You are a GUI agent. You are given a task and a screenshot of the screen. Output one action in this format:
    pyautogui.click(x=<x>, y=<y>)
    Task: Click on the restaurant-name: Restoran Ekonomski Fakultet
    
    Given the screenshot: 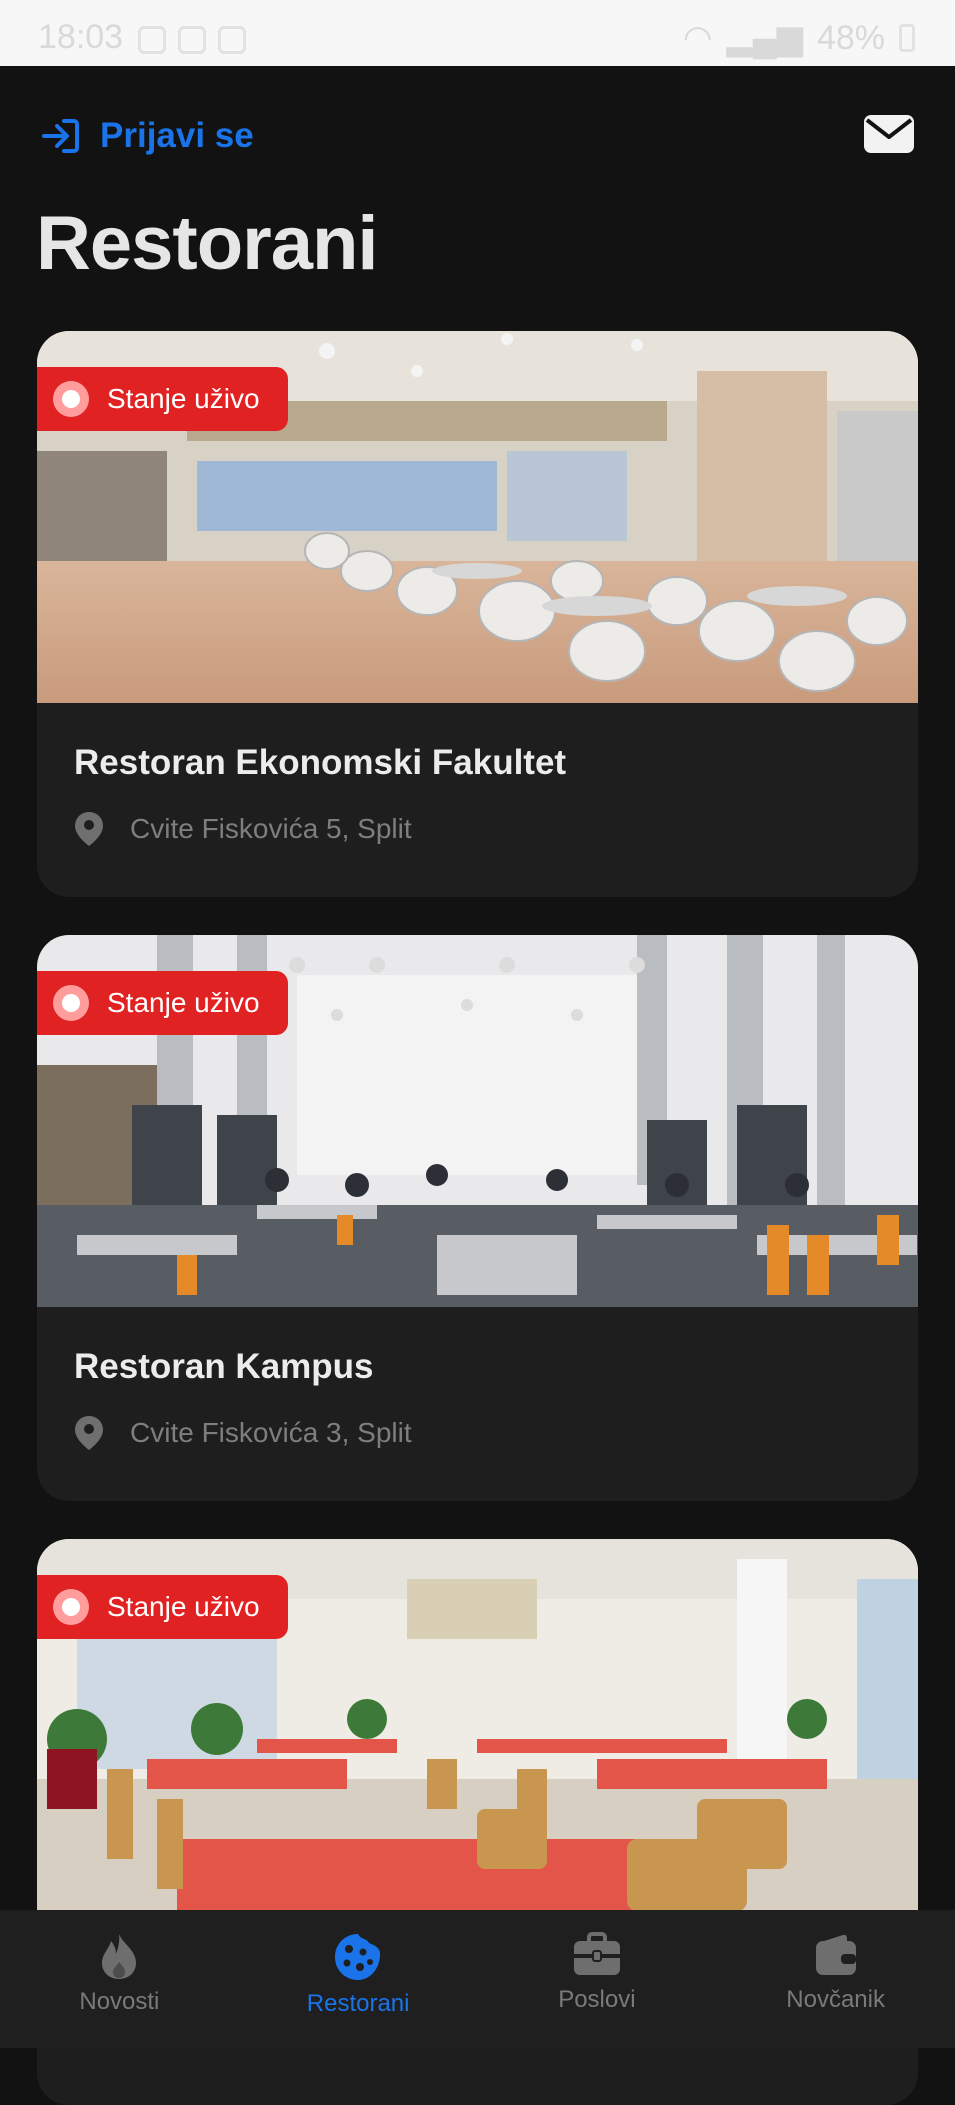 What is the action you would take?
    pyautogui.click(x=320, y=762)
    